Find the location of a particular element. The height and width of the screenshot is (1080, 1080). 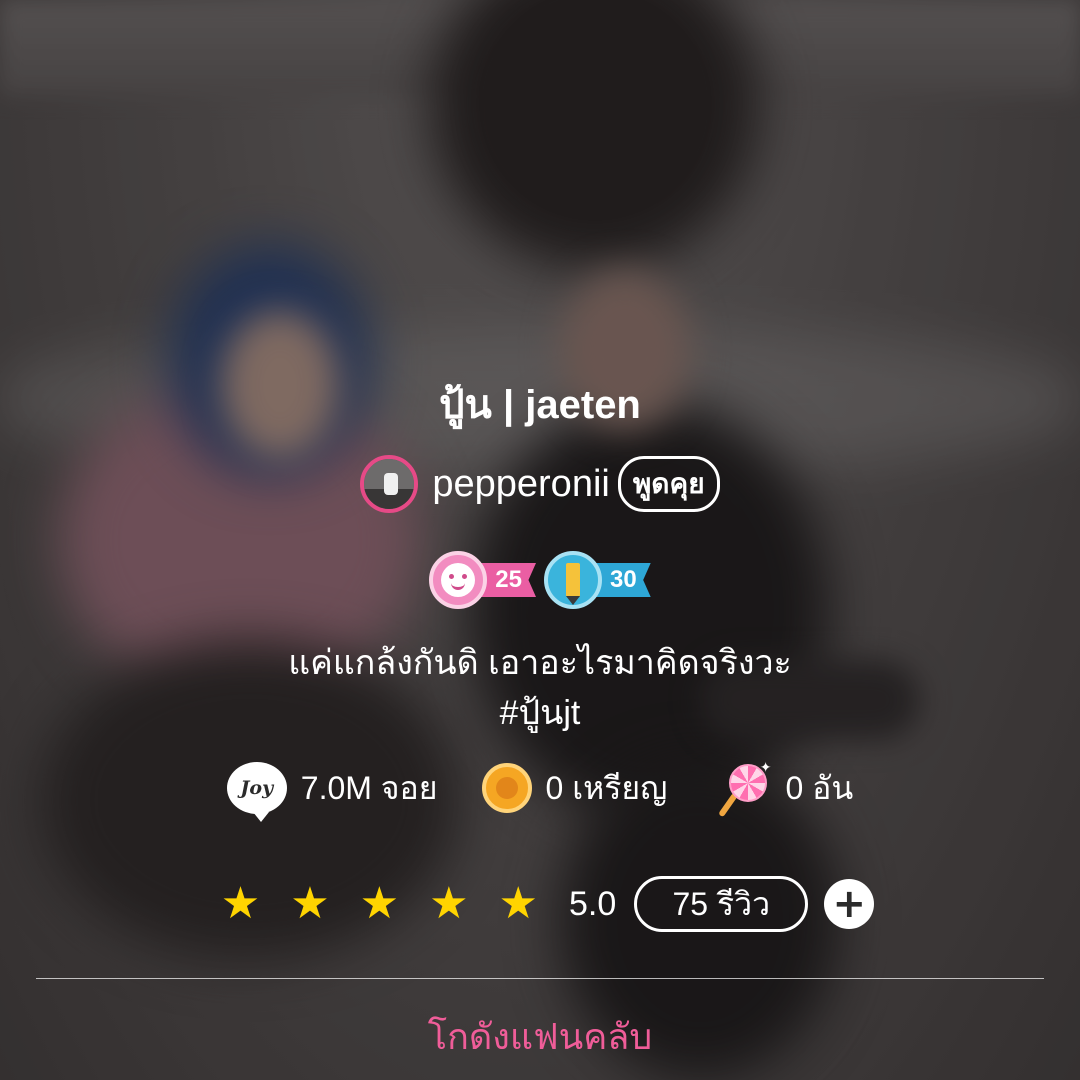

fanclub-link: โกดังแฟนคลับ is located at coordinates (540, 1036).